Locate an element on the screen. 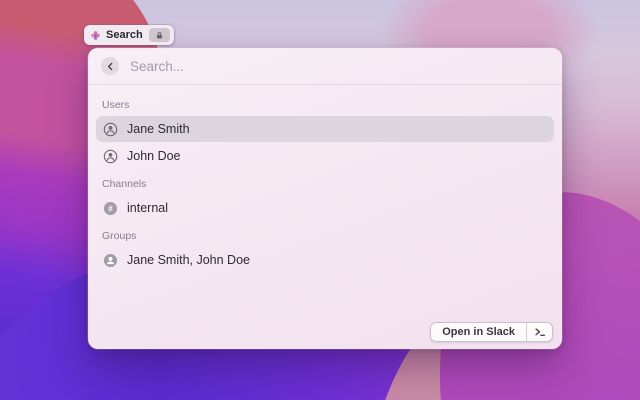 The width and height of the screenshot is (640, 400). lock-icon is located at coordinates (159, 35).